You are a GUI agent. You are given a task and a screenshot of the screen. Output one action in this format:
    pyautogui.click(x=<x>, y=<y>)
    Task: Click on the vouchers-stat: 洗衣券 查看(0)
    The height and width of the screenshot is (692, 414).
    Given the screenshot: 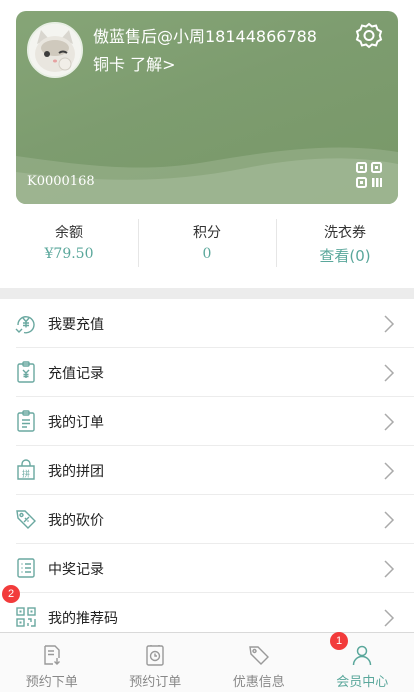 What is the action you would take?
    pyautogui.click(x=345, y=242)
    